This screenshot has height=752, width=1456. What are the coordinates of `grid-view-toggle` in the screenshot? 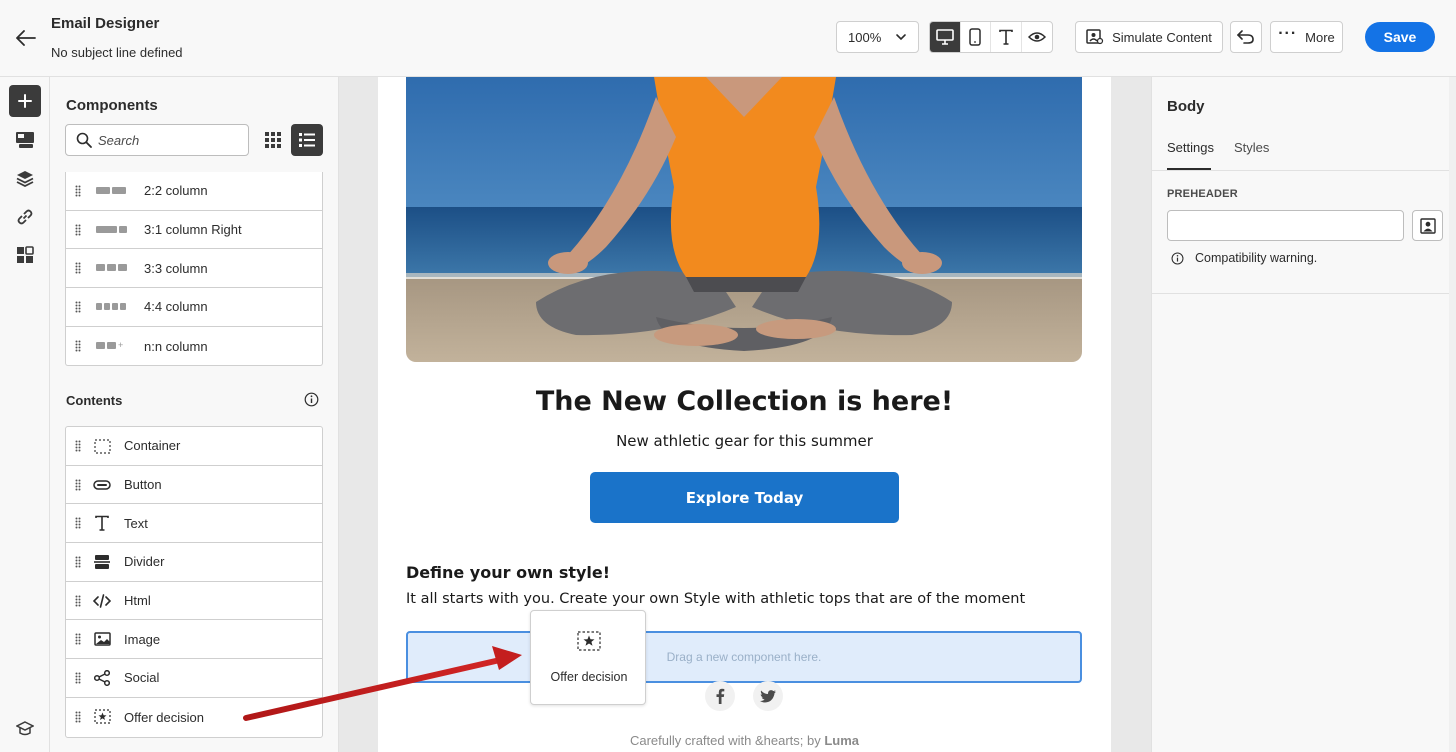 It's located at (273, 140).